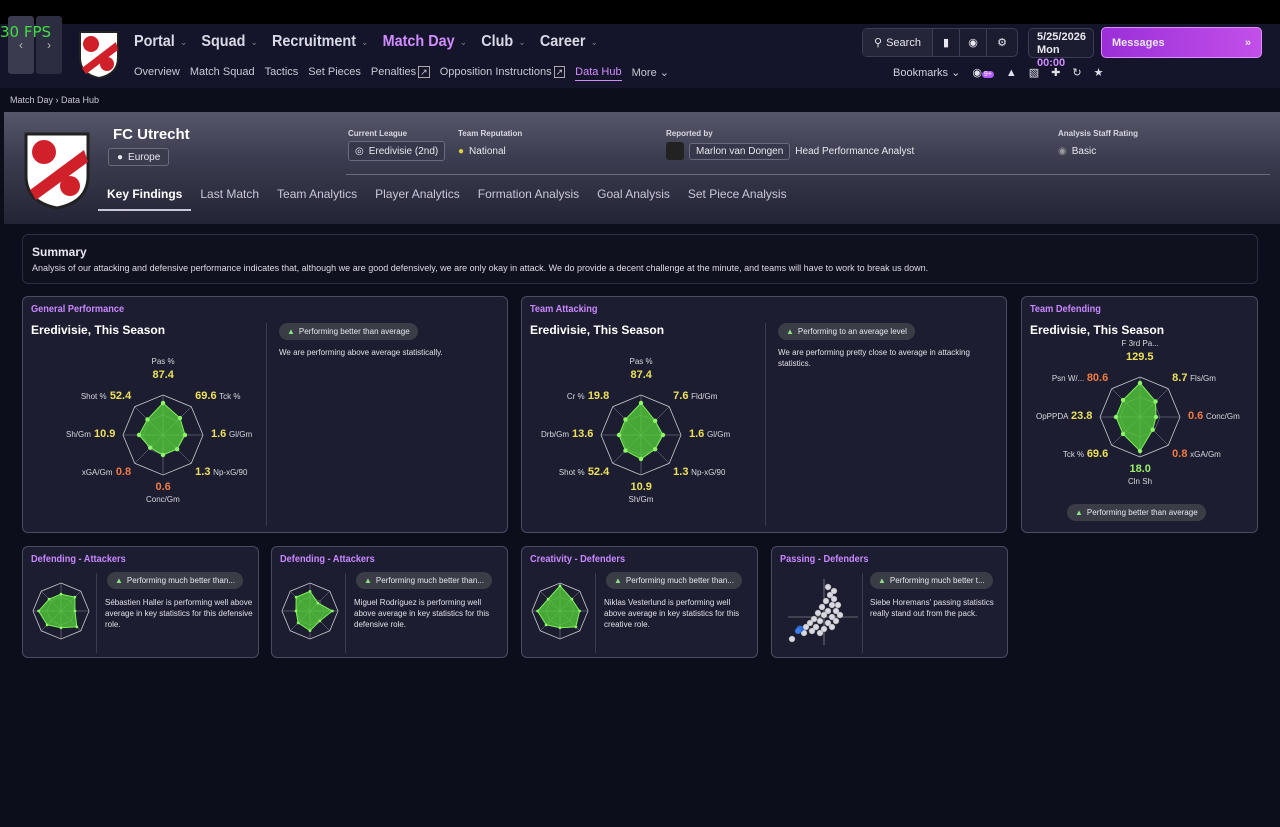 The width and height of the screenshot is (1280, 827). I want to click on reporter-name: Marlon van Dongen, so click(740, 151).